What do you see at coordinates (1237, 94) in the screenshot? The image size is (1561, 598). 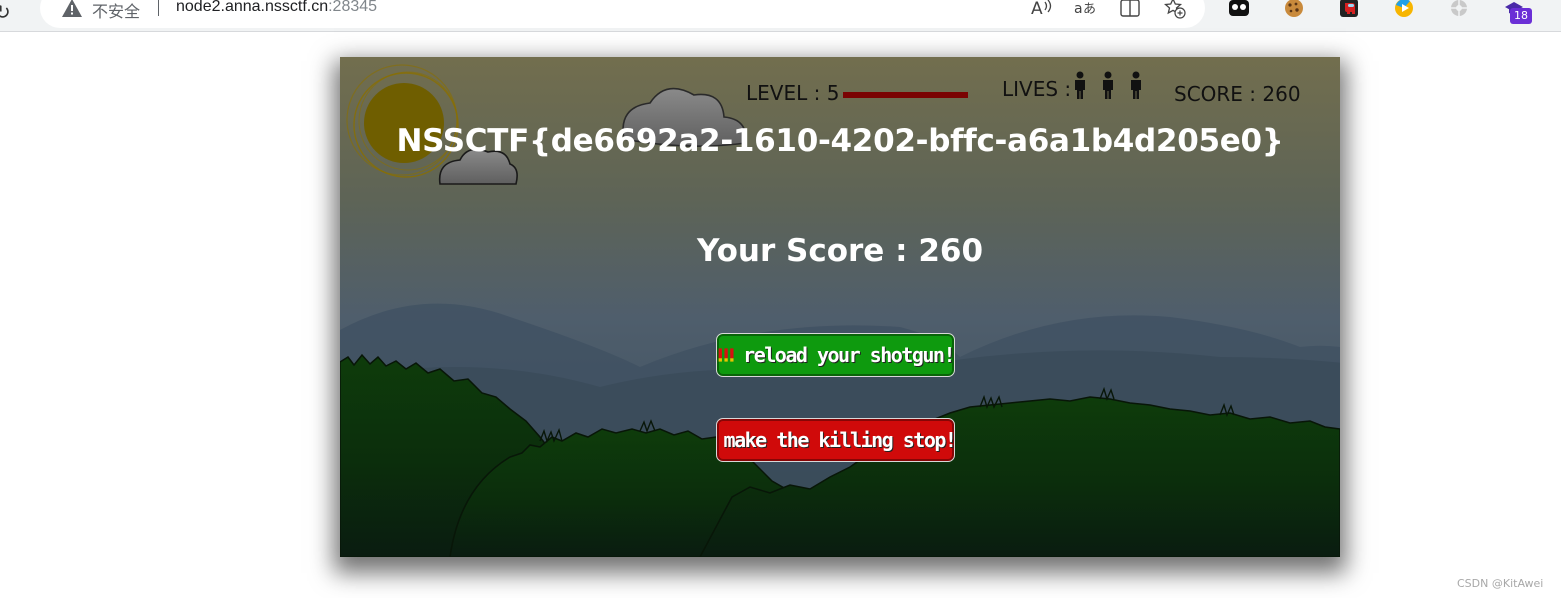 I see `score-label: SCORE : 260` at bounding box center [1237, 94].